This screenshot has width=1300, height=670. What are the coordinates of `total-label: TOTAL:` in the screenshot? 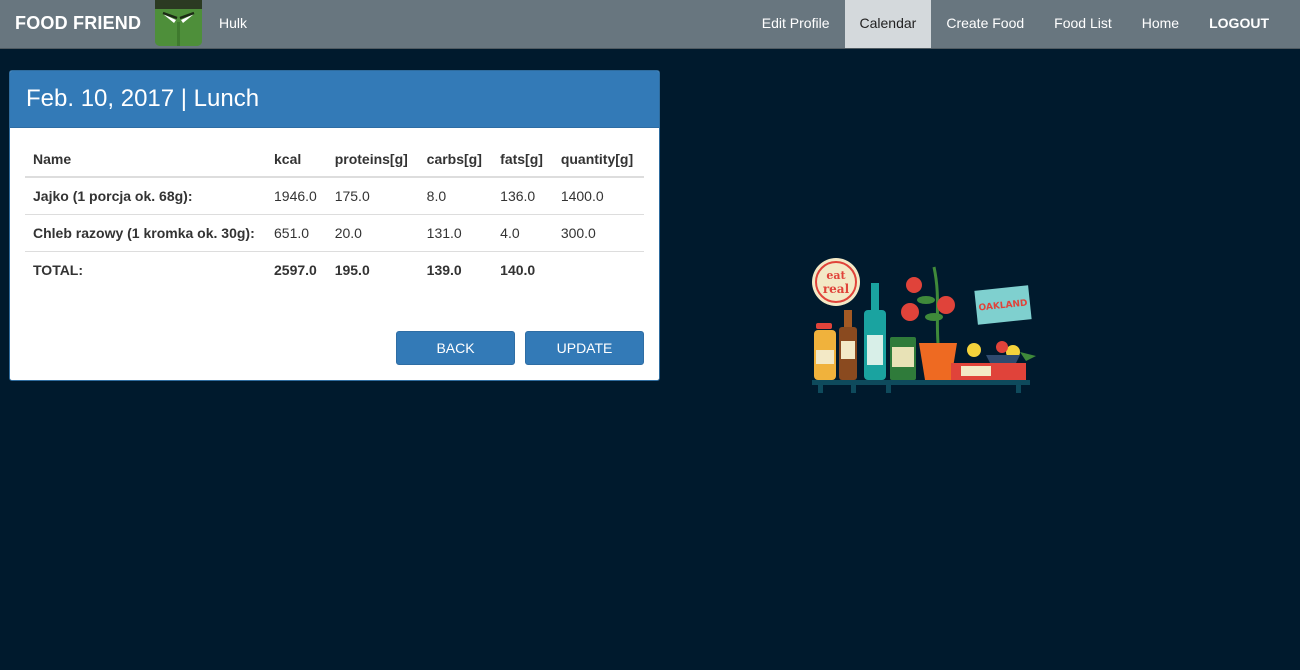 It's located at (145, 269).